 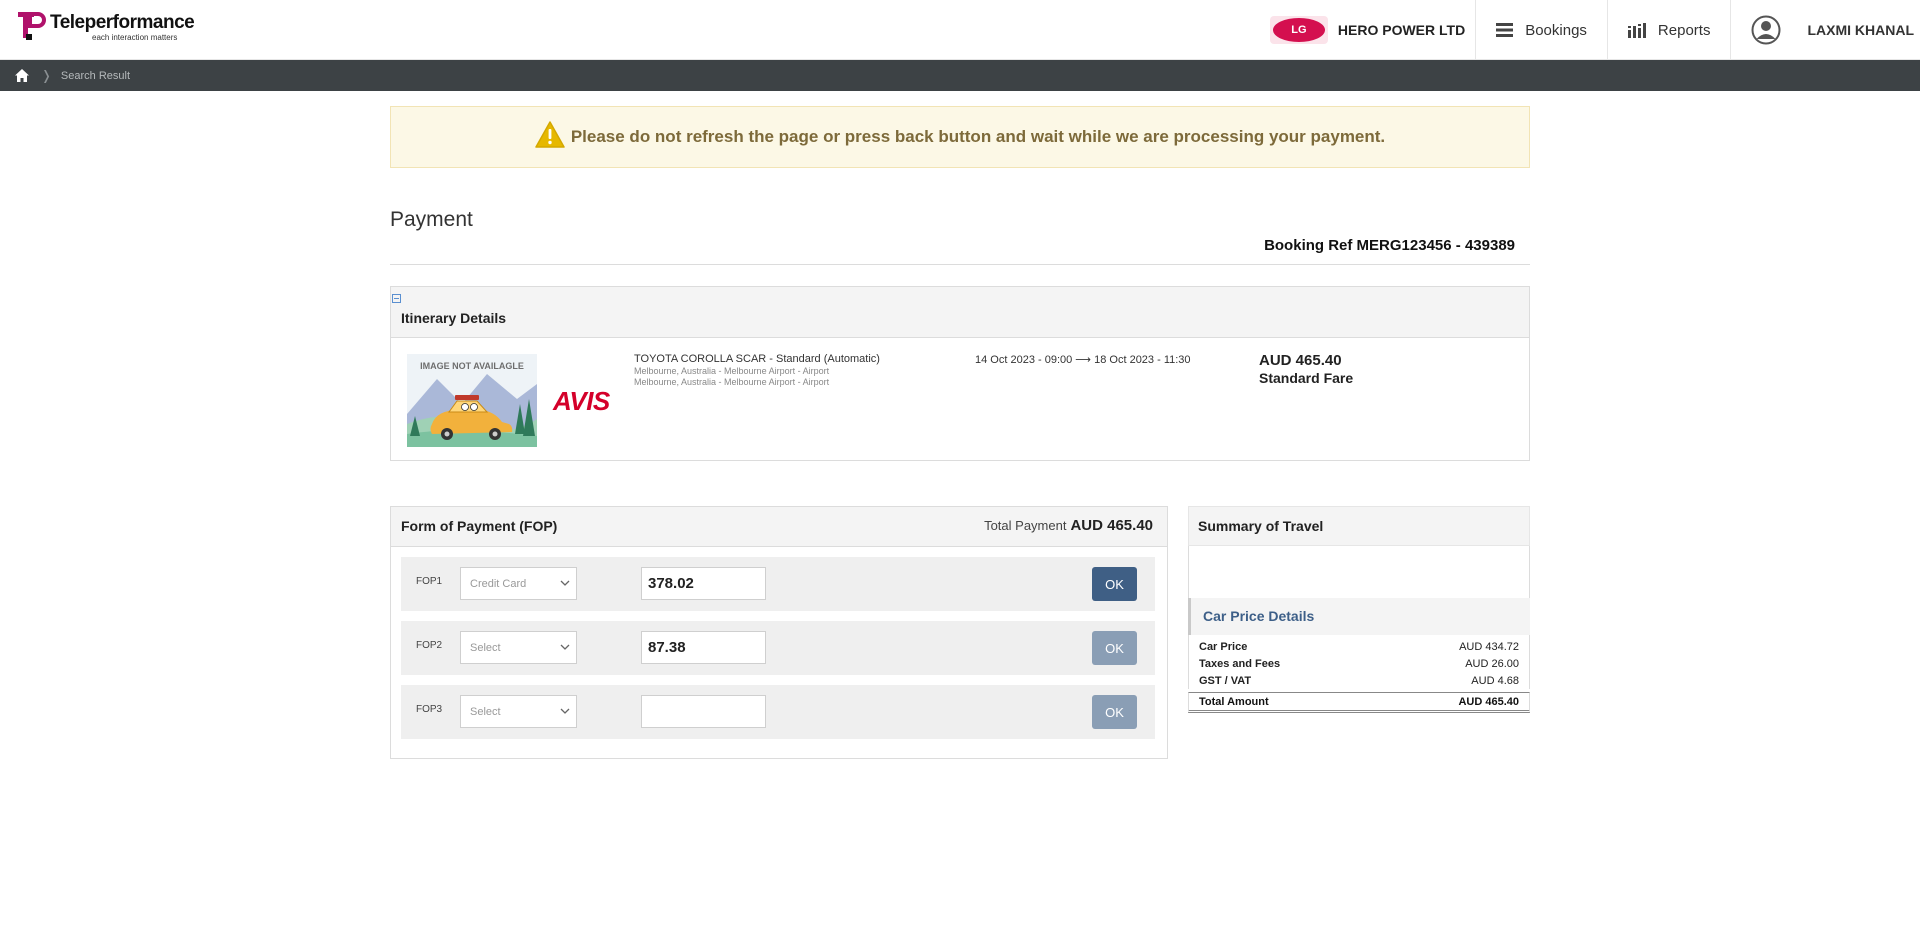 I want to click on price-row: Taxes and Fees AUD 26.00, so click(x=1359, y=663).